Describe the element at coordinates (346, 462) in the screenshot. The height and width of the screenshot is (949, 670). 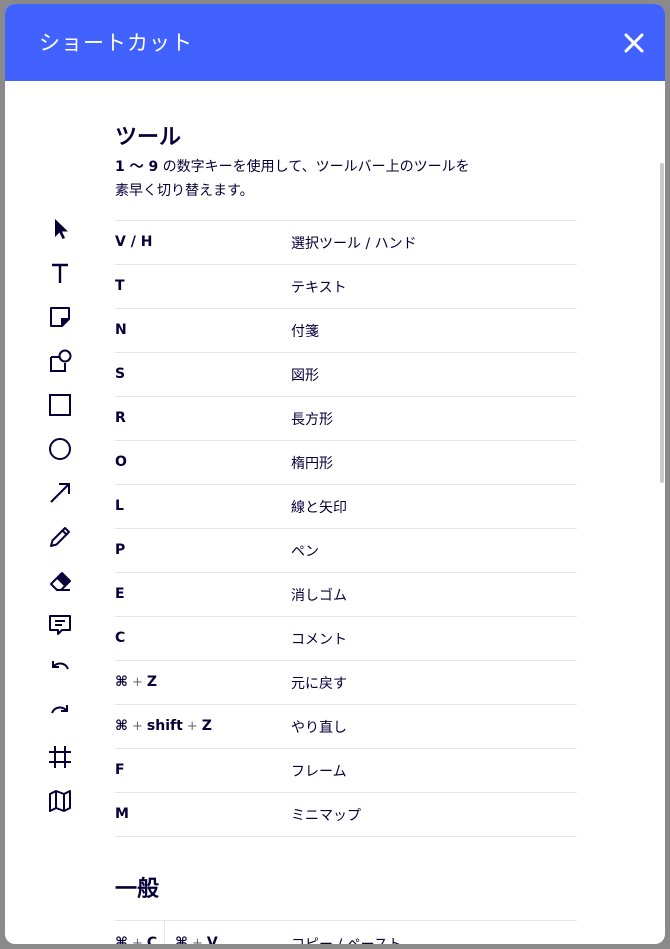
I see `table-row: O 楕円形` at that location.